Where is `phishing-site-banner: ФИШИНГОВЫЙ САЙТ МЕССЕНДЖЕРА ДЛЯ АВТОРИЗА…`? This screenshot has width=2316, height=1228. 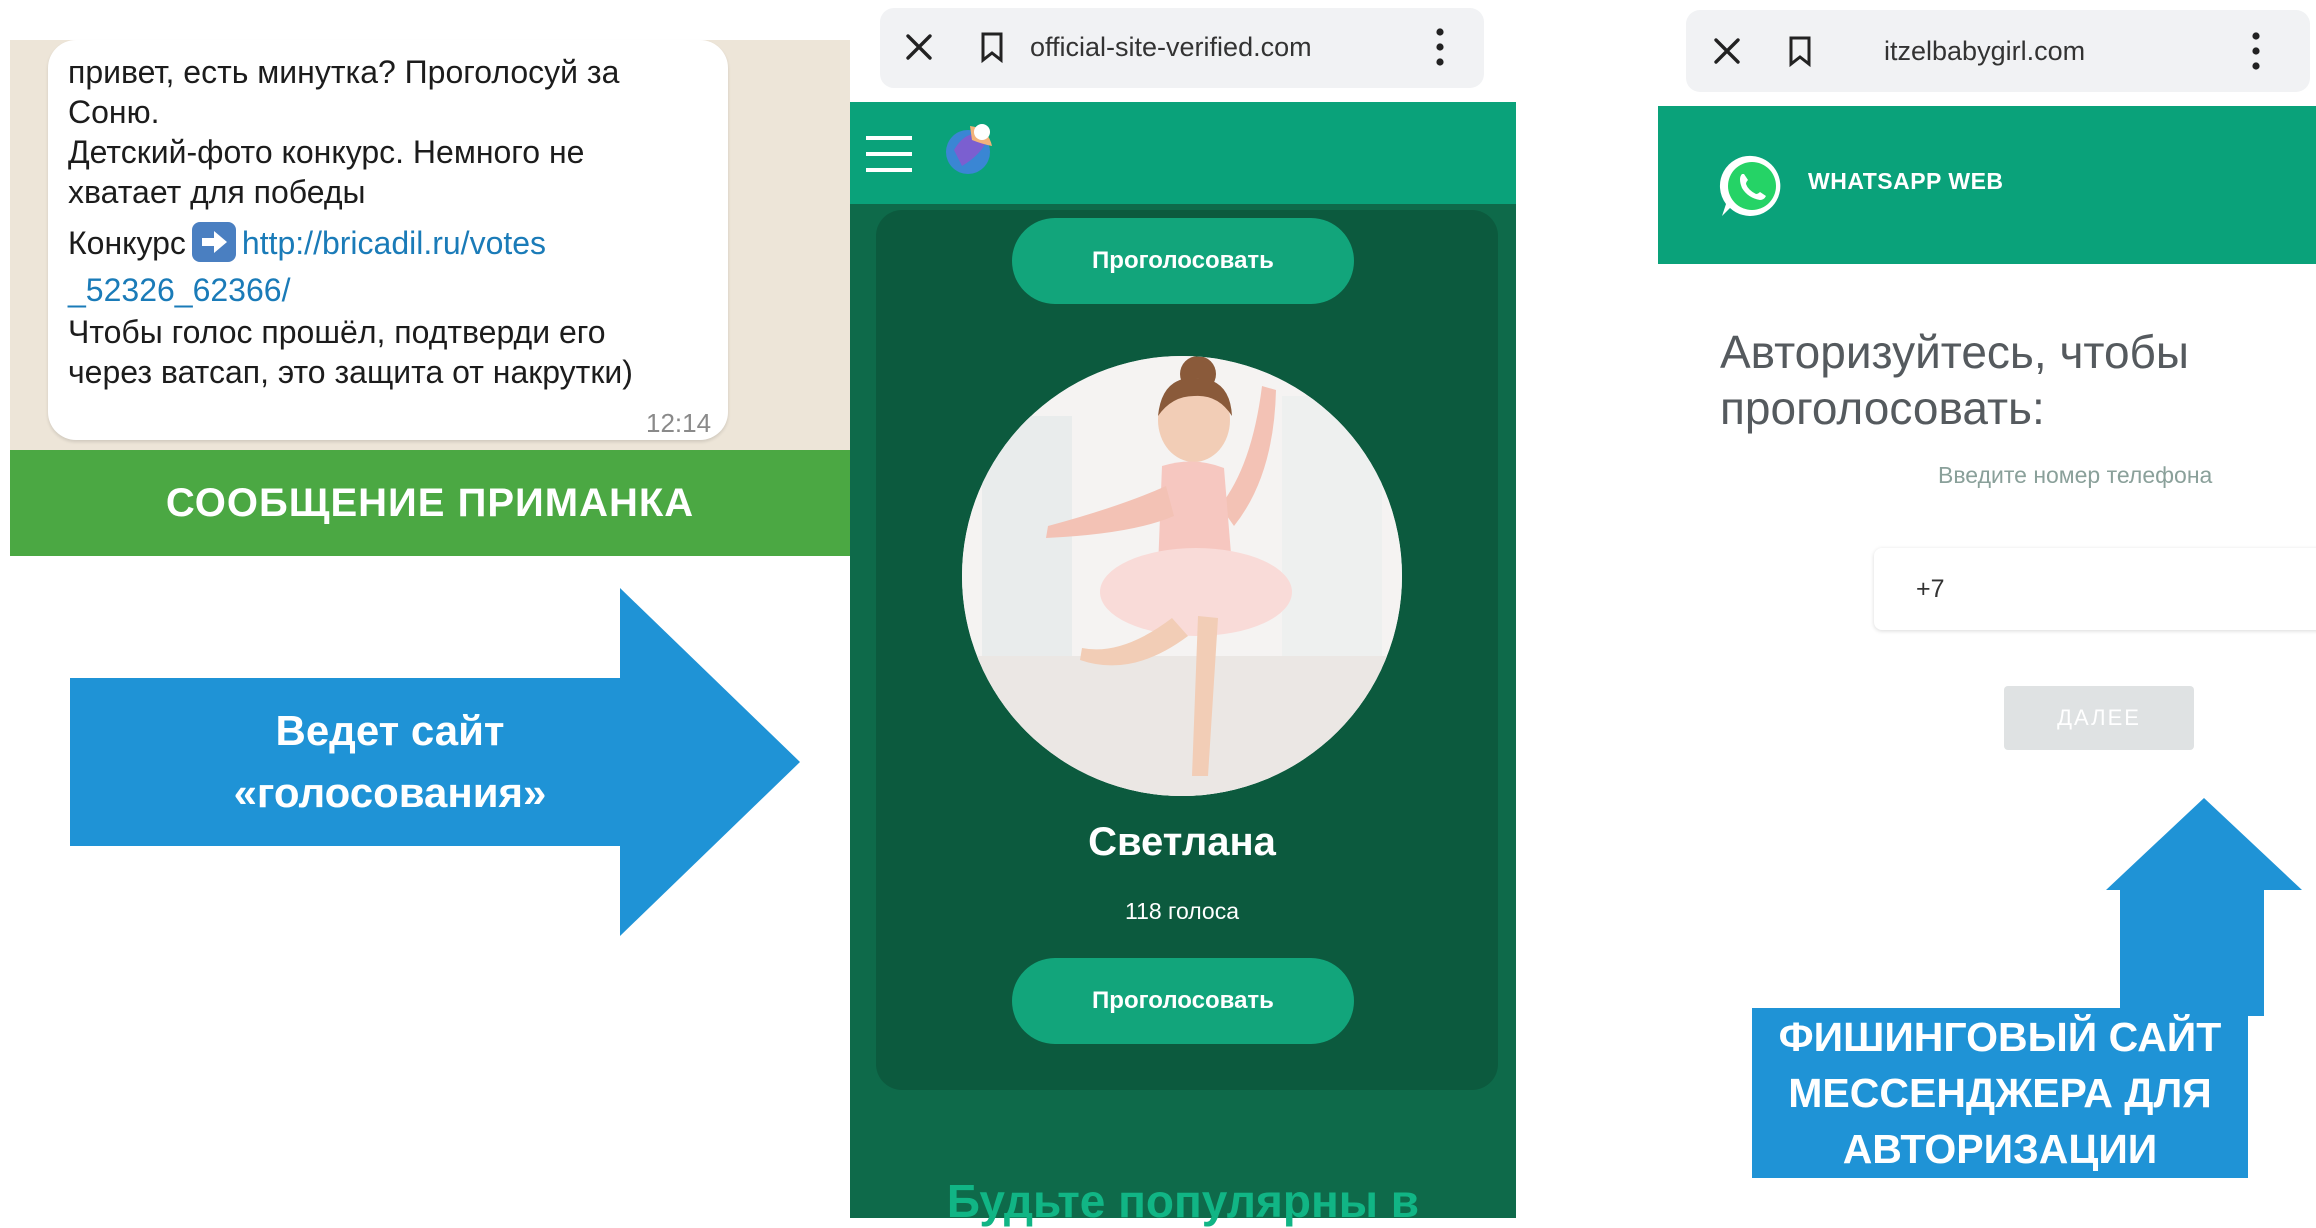 phishing-site-banner: ФИШИНГОВЫЙ САЙТ МЕССЕНДЖЕРА ДЛЯ АВТОРИЗА… is located at coordinates (2000, 1093).